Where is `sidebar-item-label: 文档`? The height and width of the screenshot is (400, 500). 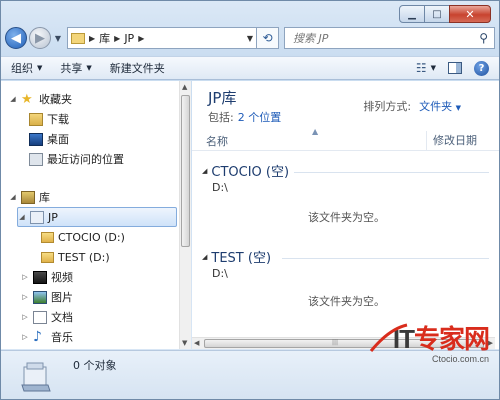 sidebar-item-label: 文档 is located at coordinates (62, 317).